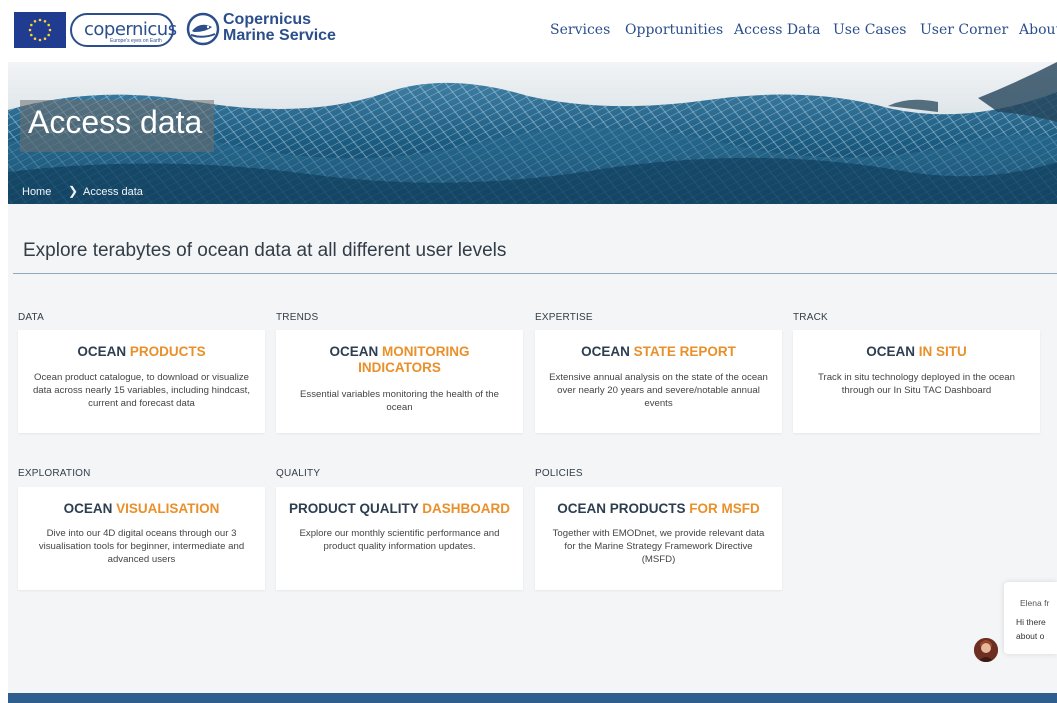 Image resolution: width=1057 pixels, height=703 pixels. I want to click on card-title: OCEAN PRODUCTS FOR MSFD, so click(658, 508).